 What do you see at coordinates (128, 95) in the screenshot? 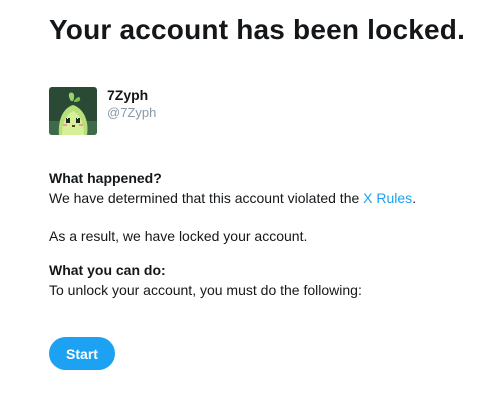
I see `display-name: 7Zyph` at bounding box center [128, 95].